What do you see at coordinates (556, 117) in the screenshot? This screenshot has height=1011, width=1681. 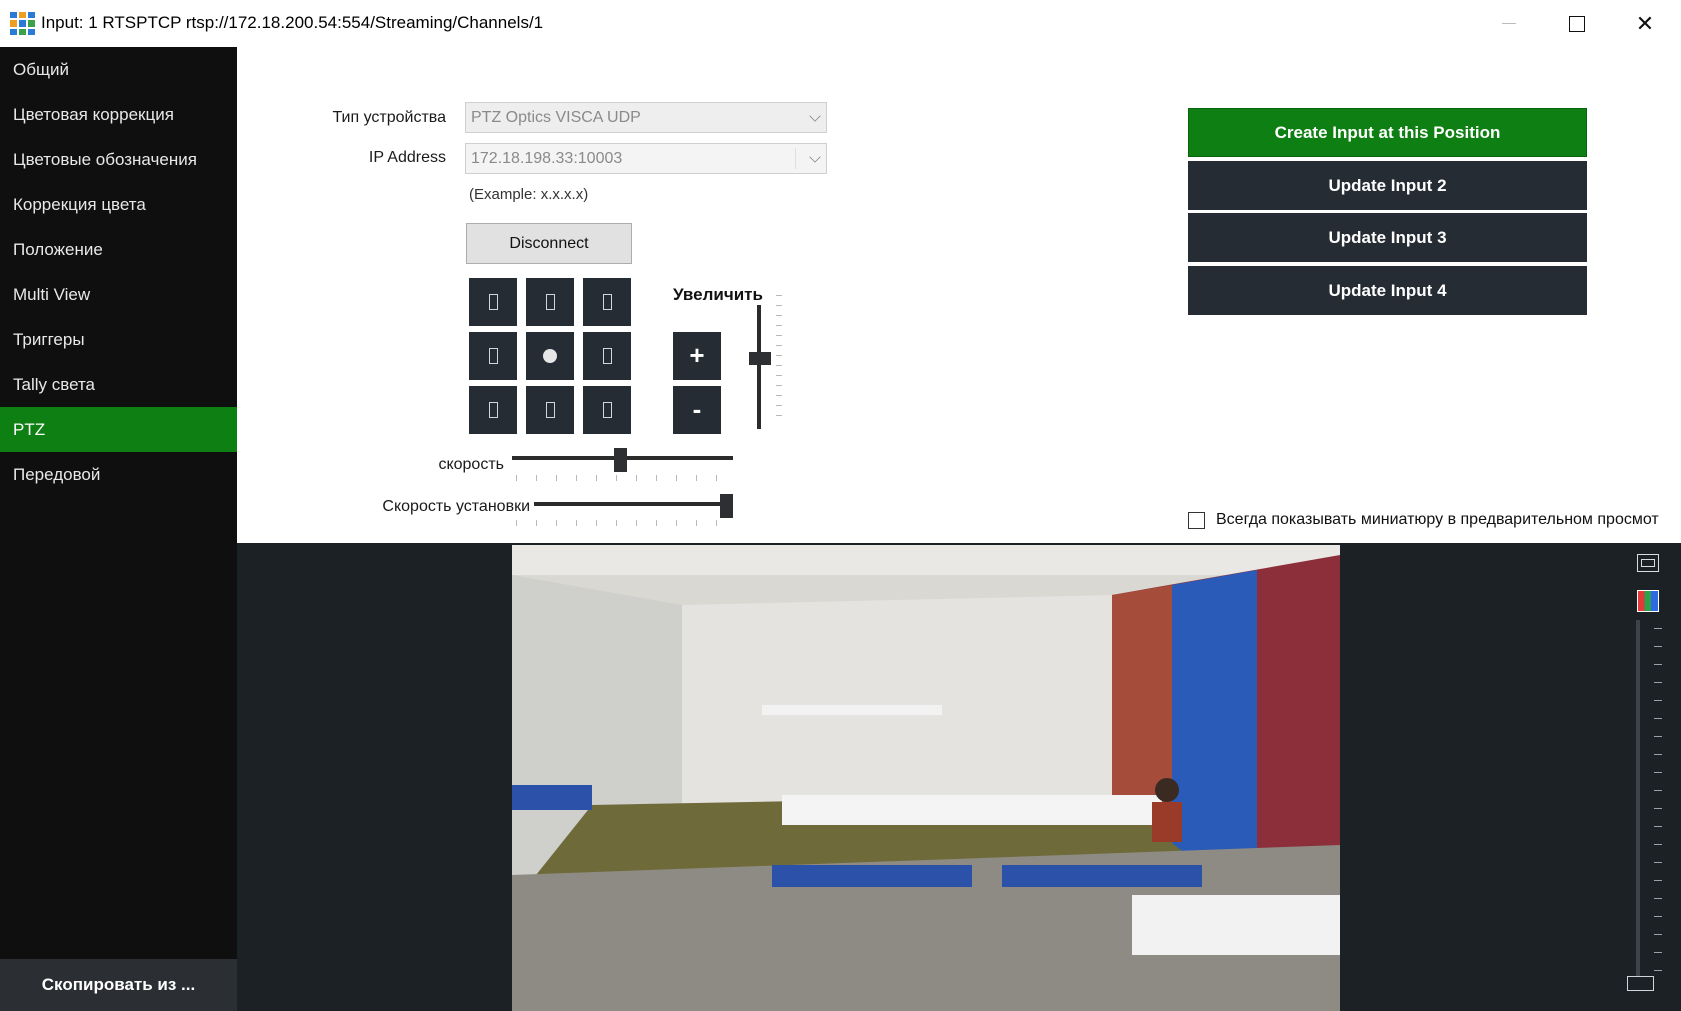 I see `device-type-value: PTZ Optics VISCA UDP` at bounding box center [556, 117].